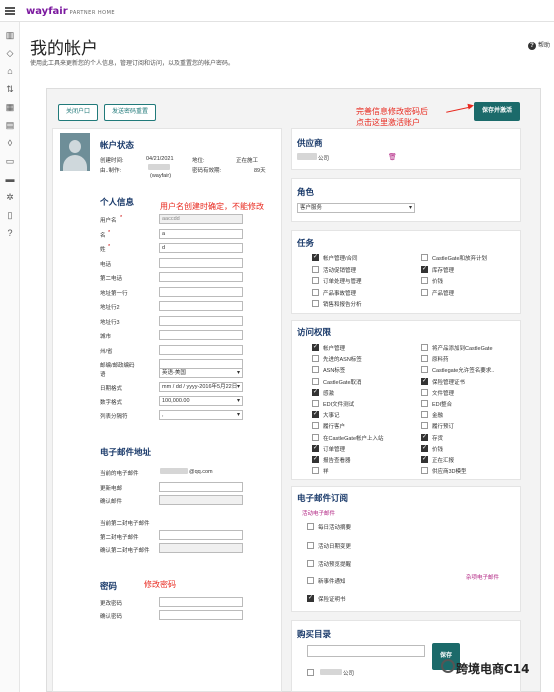  Describe the element at coordinates (201, 415) in the screenshot. I see `select-input: ,` at that location.